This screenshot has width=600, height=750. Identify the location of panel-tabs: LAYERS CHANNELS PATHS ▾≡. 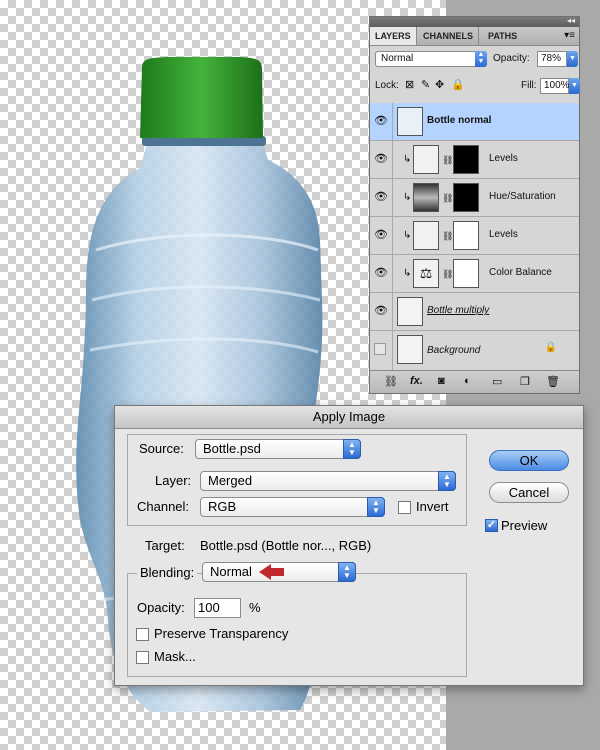
(474, 36).